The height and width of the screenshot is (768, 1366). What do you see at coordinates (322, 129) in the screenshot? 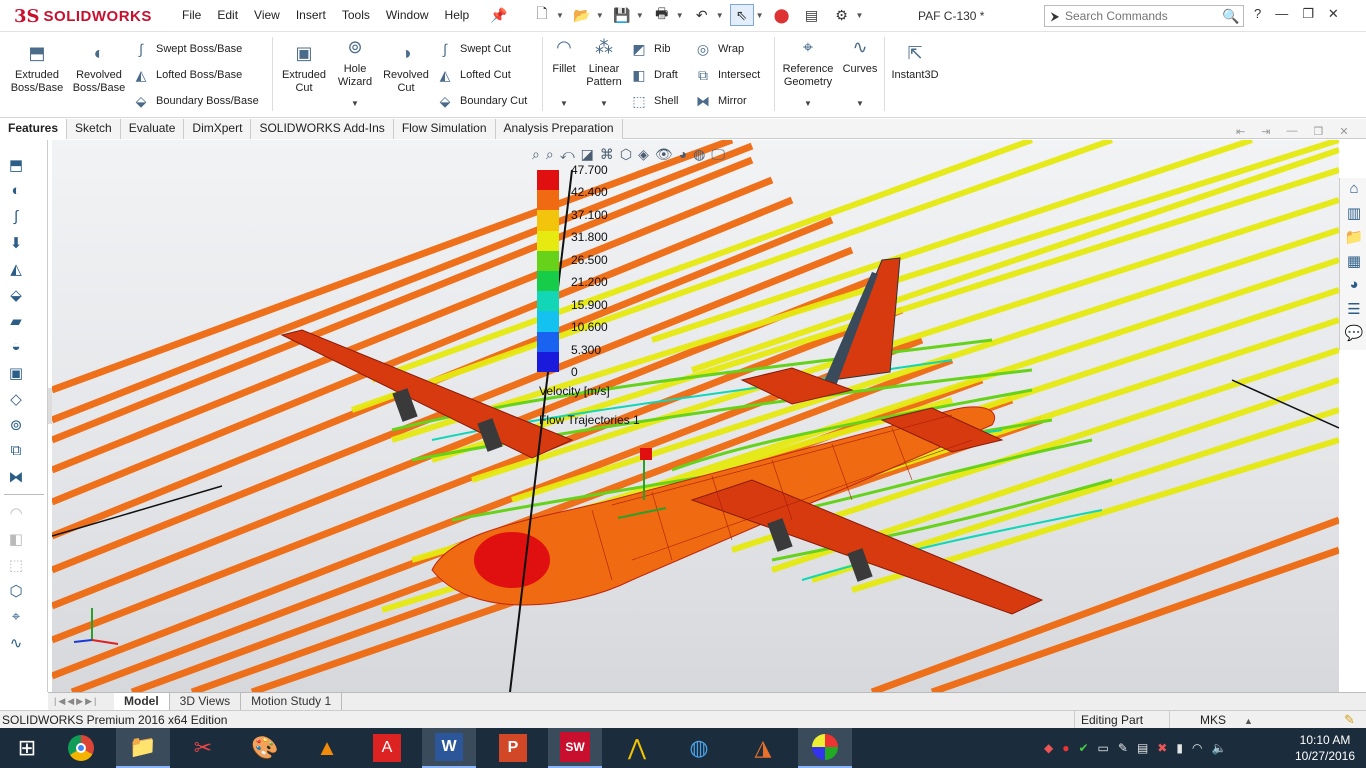
I see `tab-solidworks-addins: SOLIDWORKS Add-Ins` at bounding box center [322, 129].